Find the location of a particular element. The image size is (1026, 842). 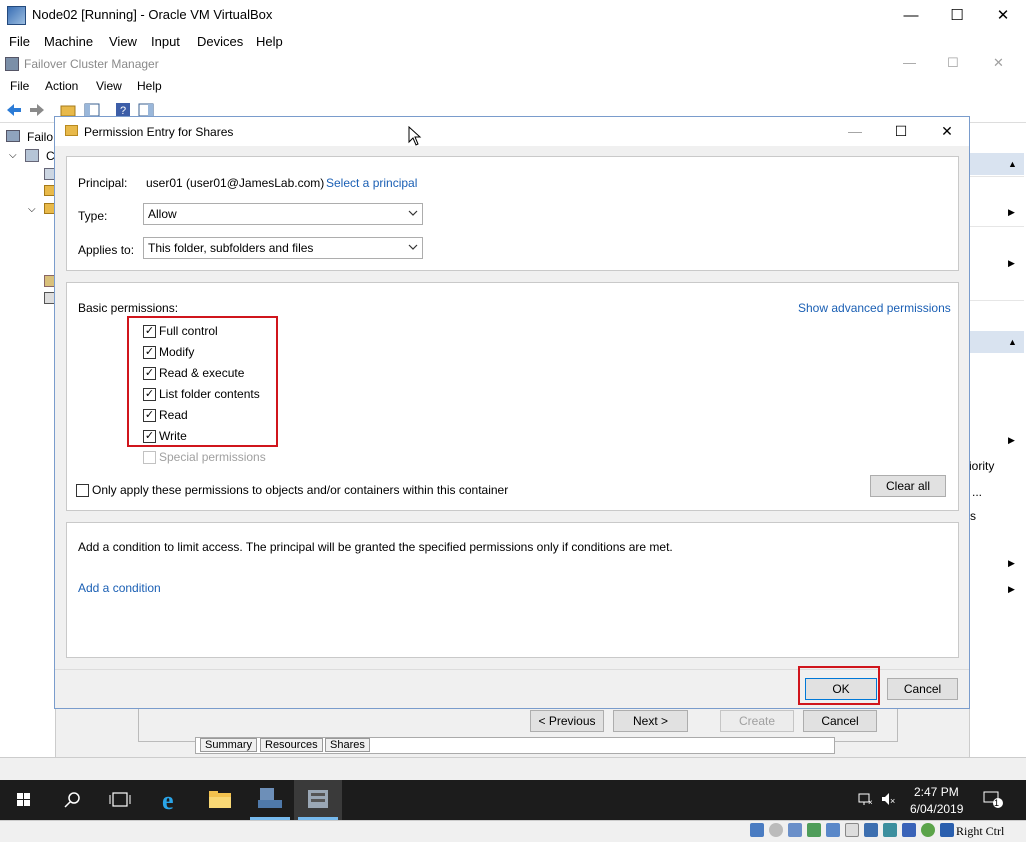

fcm-menu-help: Help is located at coordinates (149, 86).